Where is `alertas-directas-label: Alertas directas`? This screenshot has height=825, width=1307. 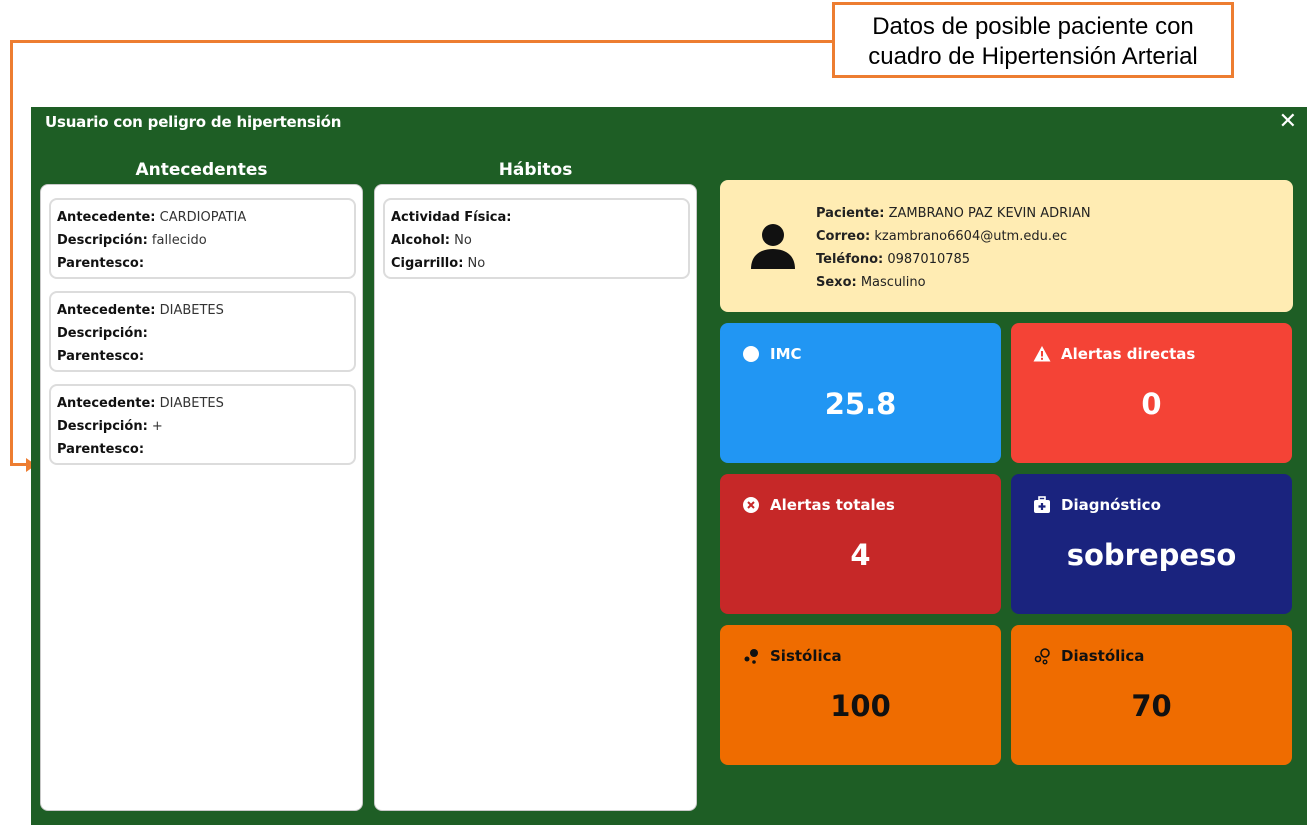 alertas-directas-label: Alertas directas is located at coordinates (1128, 354).